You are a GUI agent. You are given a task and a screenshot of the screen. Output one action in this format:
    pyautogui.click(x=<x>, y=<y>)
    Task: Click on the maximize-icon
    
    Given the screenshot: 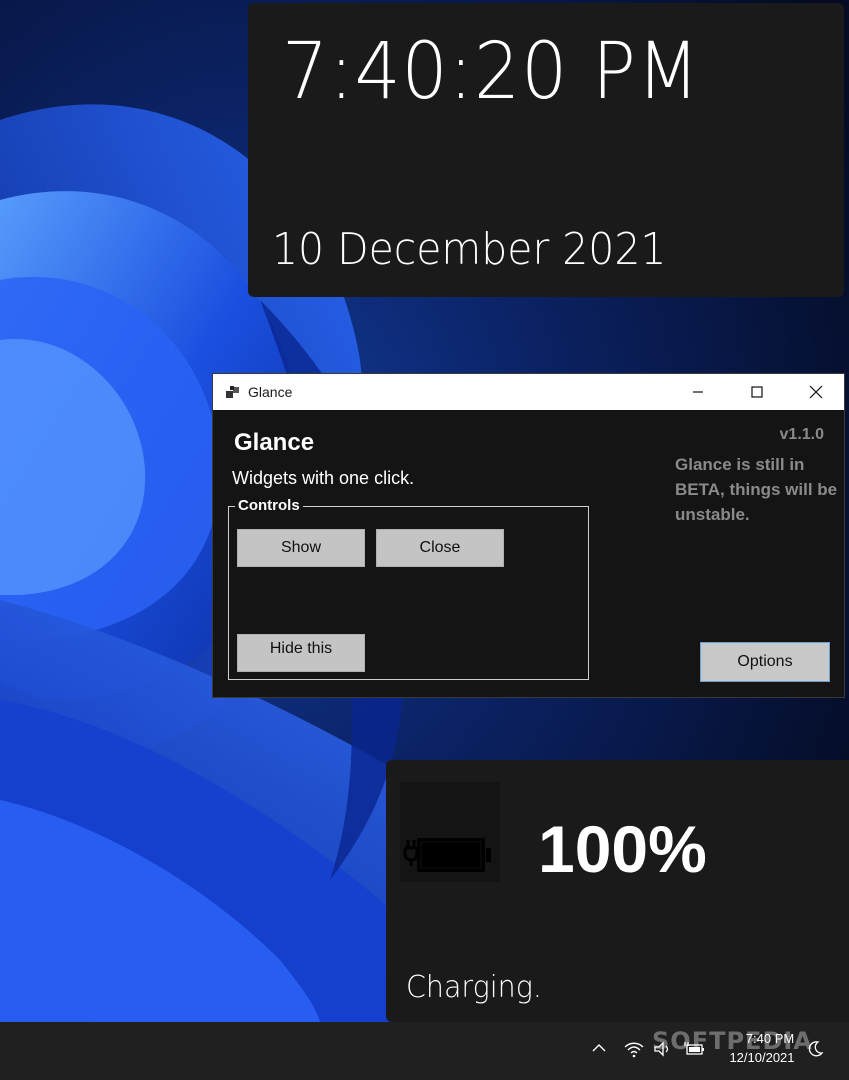 What is the action you would take?
    pyautogui.click(x=757, y=392)
    